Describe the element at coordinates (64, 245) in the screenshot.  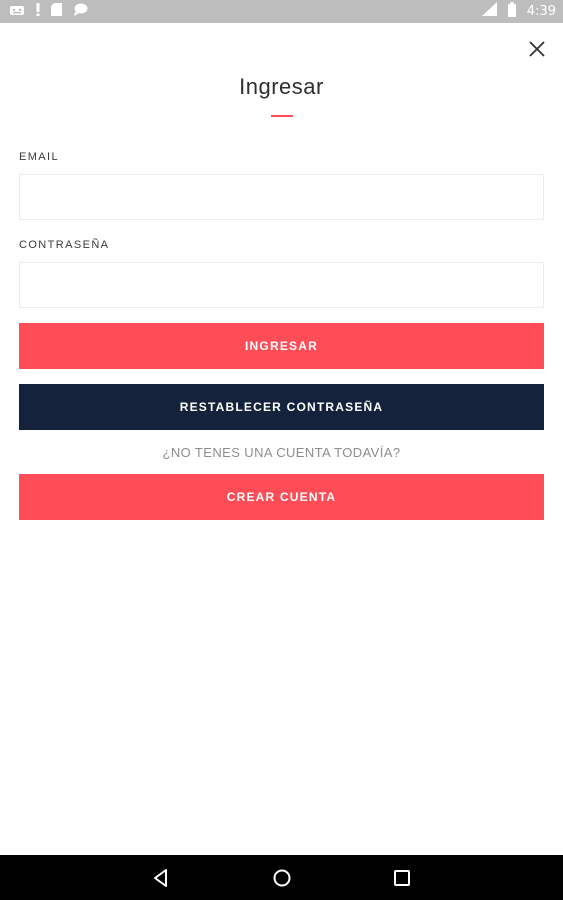
I see `password-label: CONTRASEÑA` at that location.